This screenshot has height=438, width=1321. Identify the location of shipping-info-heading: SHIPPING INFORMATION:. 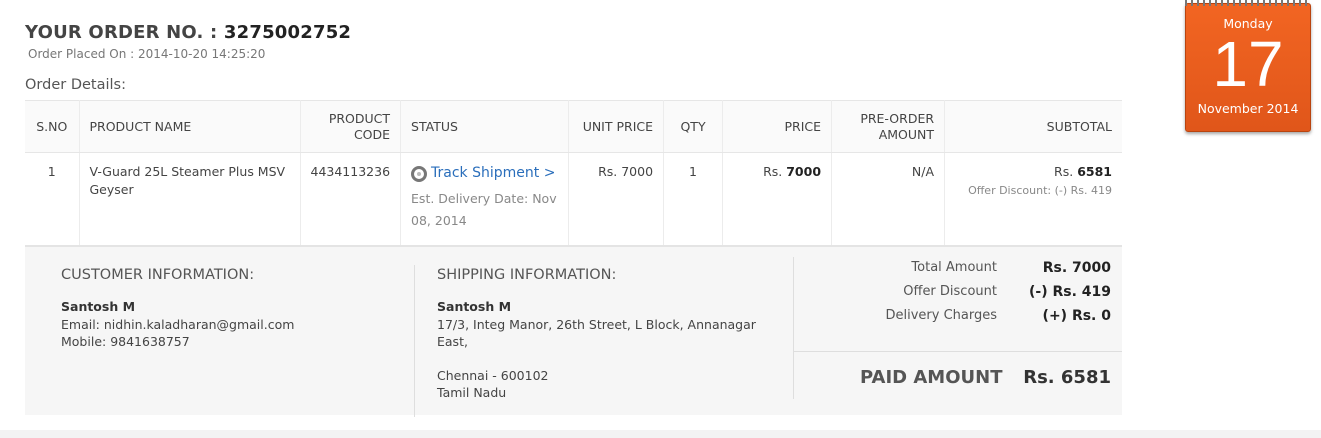
(527, 275).